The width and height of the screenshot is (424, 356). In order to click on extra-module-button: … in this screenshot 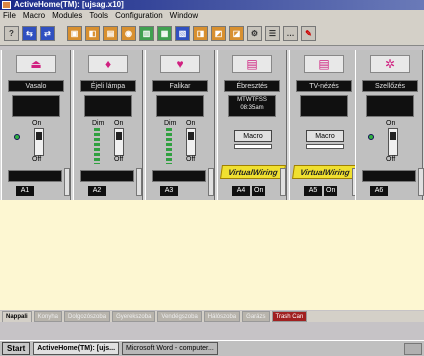, I will do `click(290, 33)`.